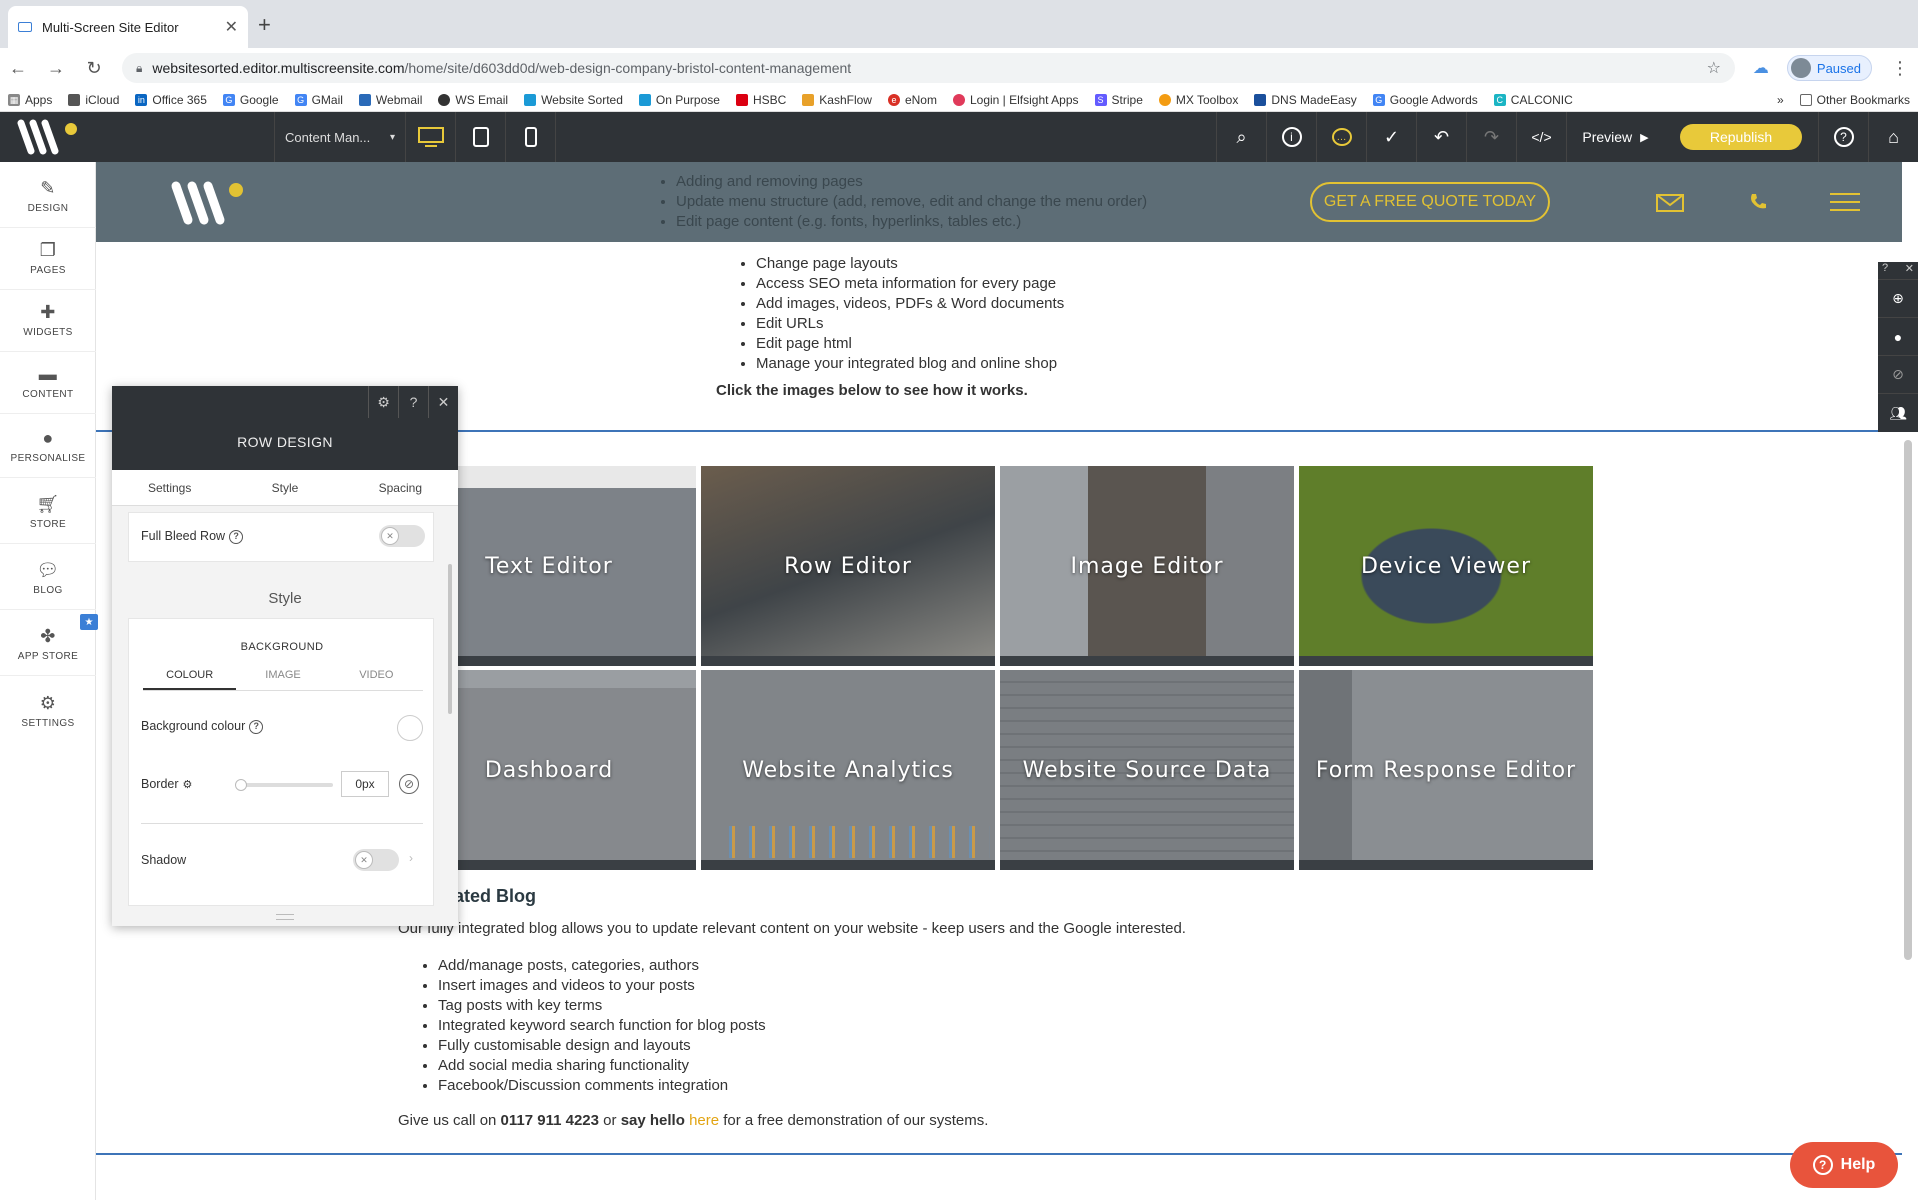  I want to click on bookmark-calconic: C CALCONIC, so click(1533, 100).